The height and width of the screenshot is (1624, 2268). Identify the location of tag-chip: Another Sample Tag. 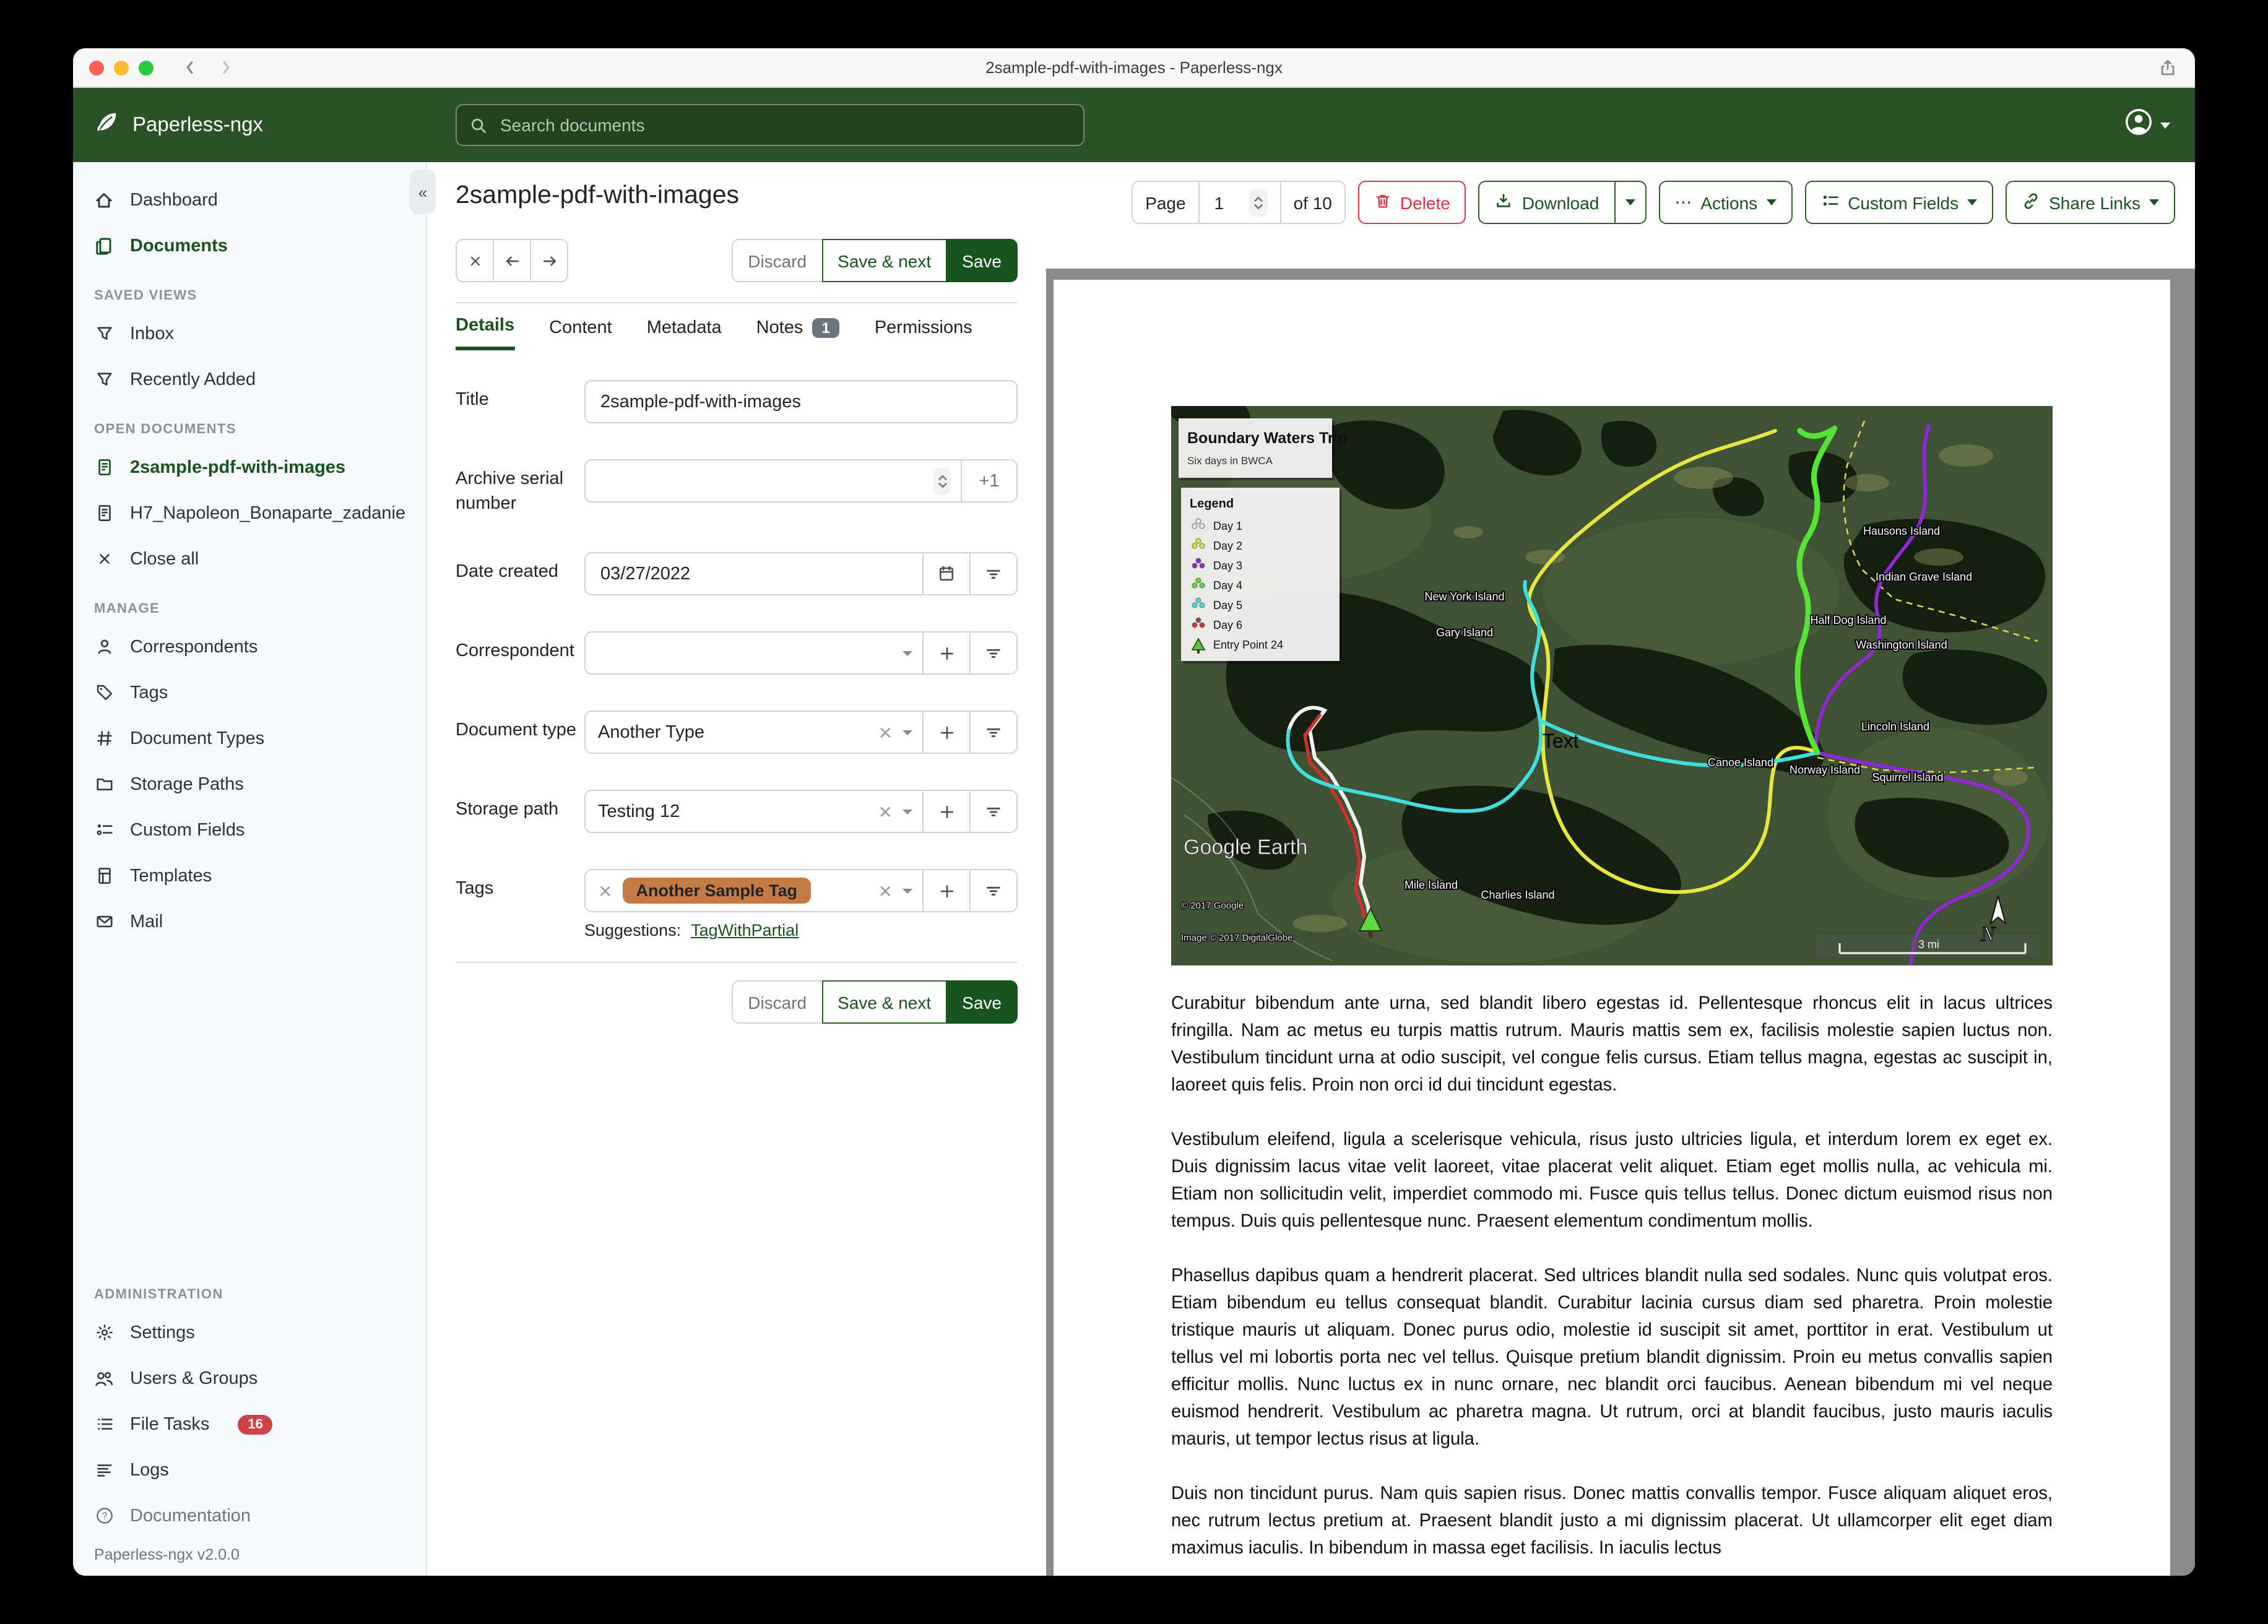
(717, 891).